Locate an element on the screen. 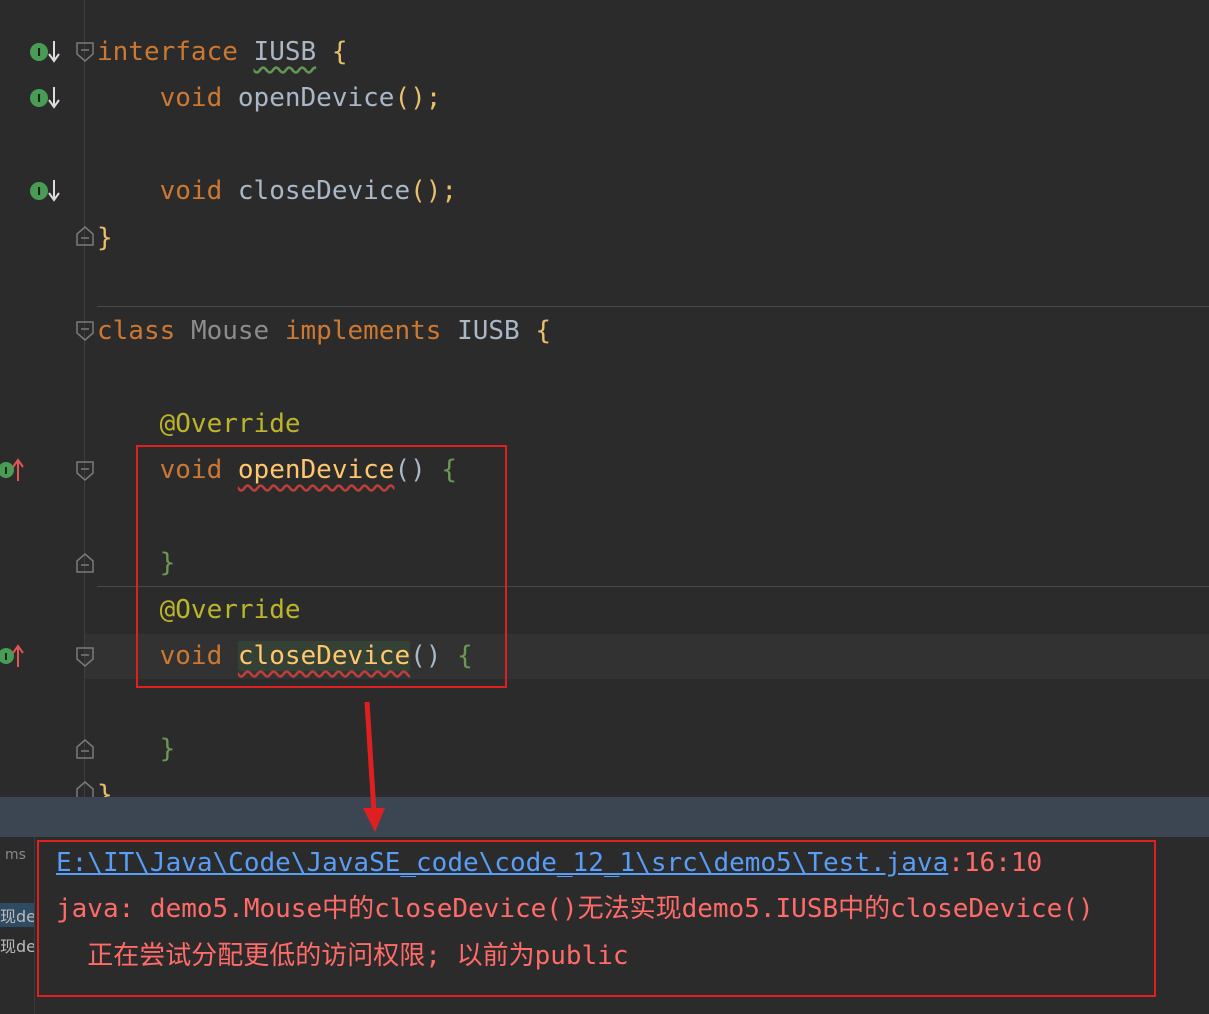  highlight-box-methods is located at coordinates (321, 566).